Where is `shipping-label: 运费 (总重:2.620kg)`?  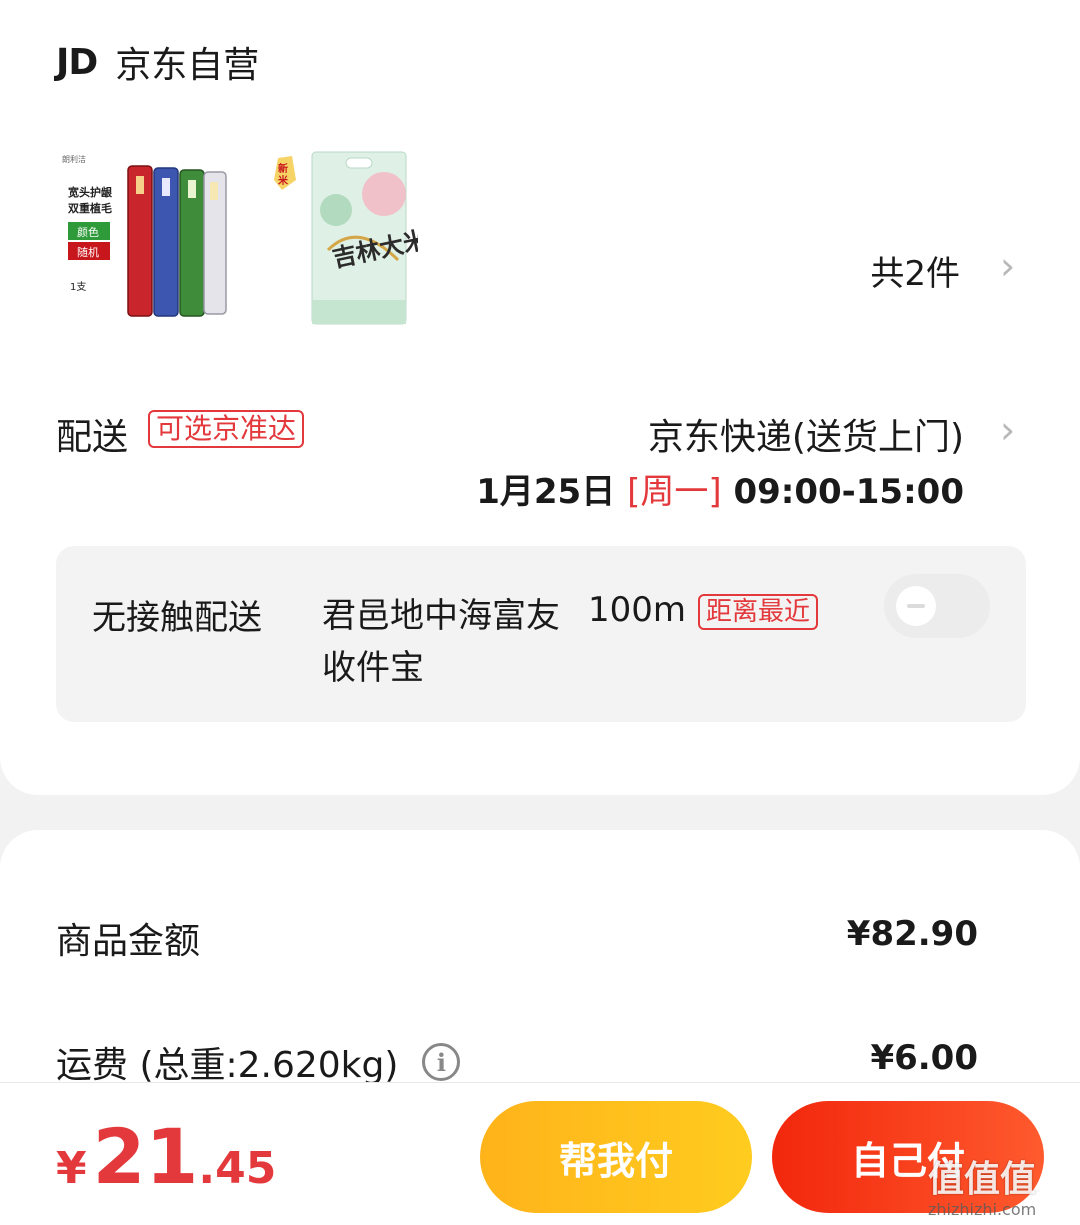 shipping-label: 运费 (总重:2.620kg) is located at coordinates (227, 1065).